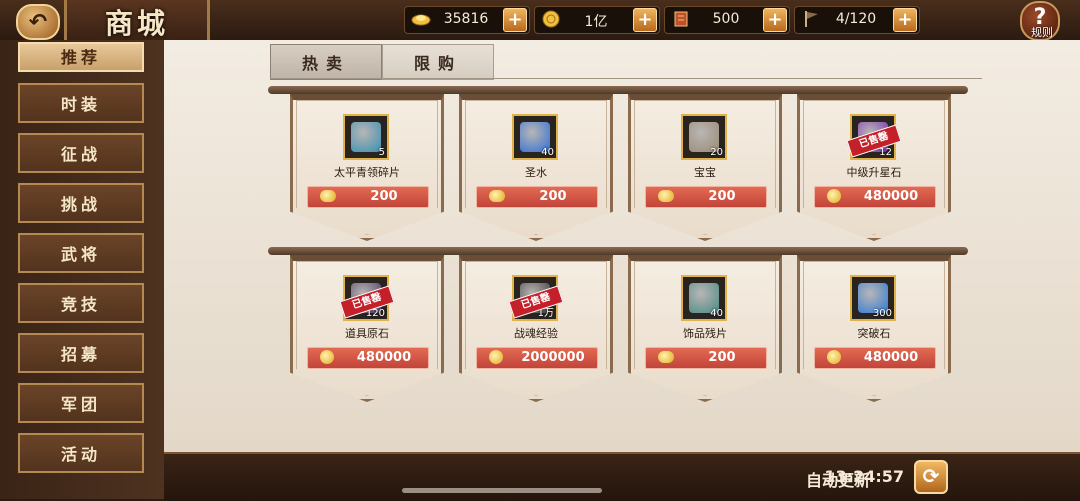 This screenshot has width=1080, height=501. What do you see at coordinates (367, 172) in the screenshot?
I see `item-name: 太平青领碎片` at bounding box center [367, 172].